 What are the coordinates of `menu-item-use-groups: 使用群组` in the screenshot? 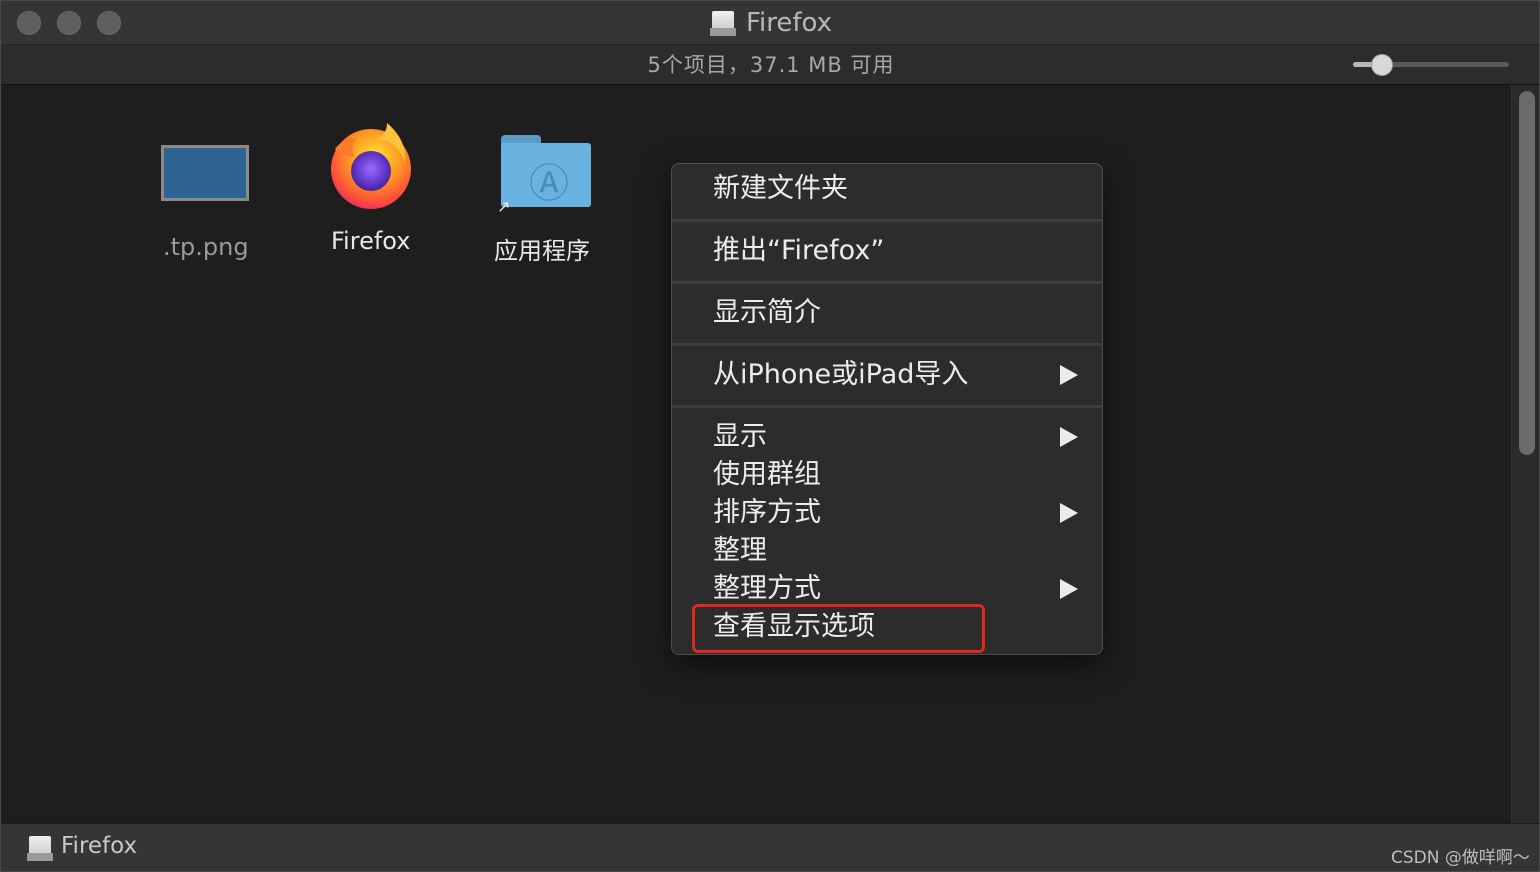 It's located at (887, 475).